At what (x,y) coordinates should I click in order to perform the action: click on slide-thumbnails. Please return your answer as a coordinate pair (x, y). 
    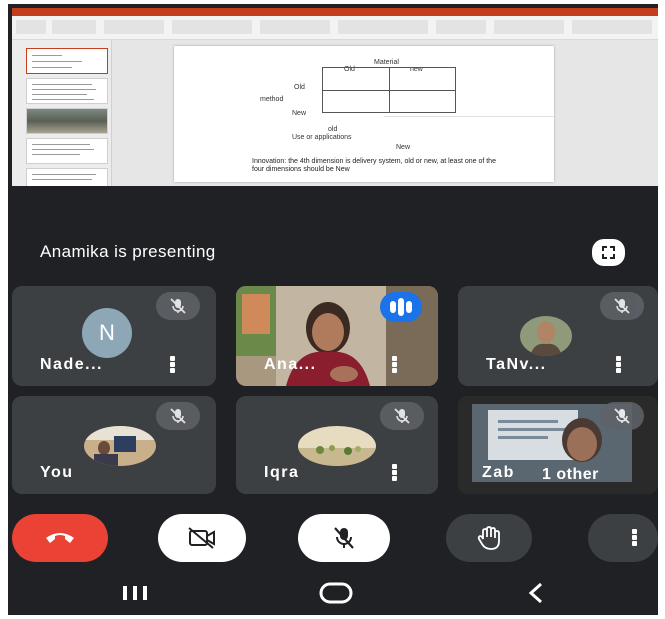
    Looking at the image, I should click on (62, 113).